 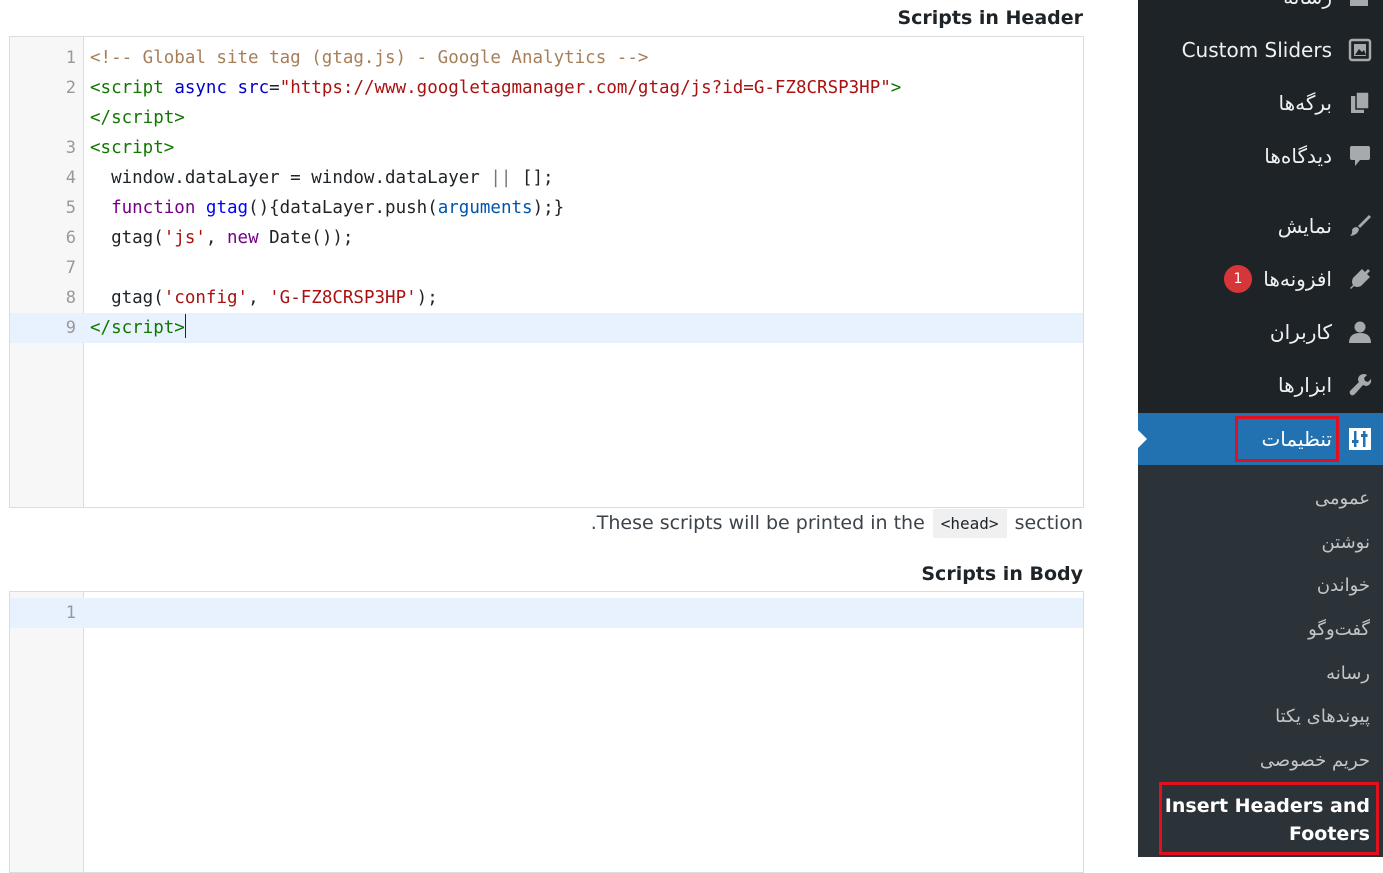 What do you see at coordinates (1260, 156) in the screenshot?
I see `menu-item-comments: دیدگاه‌ها` at bounding box center [1260, 156].